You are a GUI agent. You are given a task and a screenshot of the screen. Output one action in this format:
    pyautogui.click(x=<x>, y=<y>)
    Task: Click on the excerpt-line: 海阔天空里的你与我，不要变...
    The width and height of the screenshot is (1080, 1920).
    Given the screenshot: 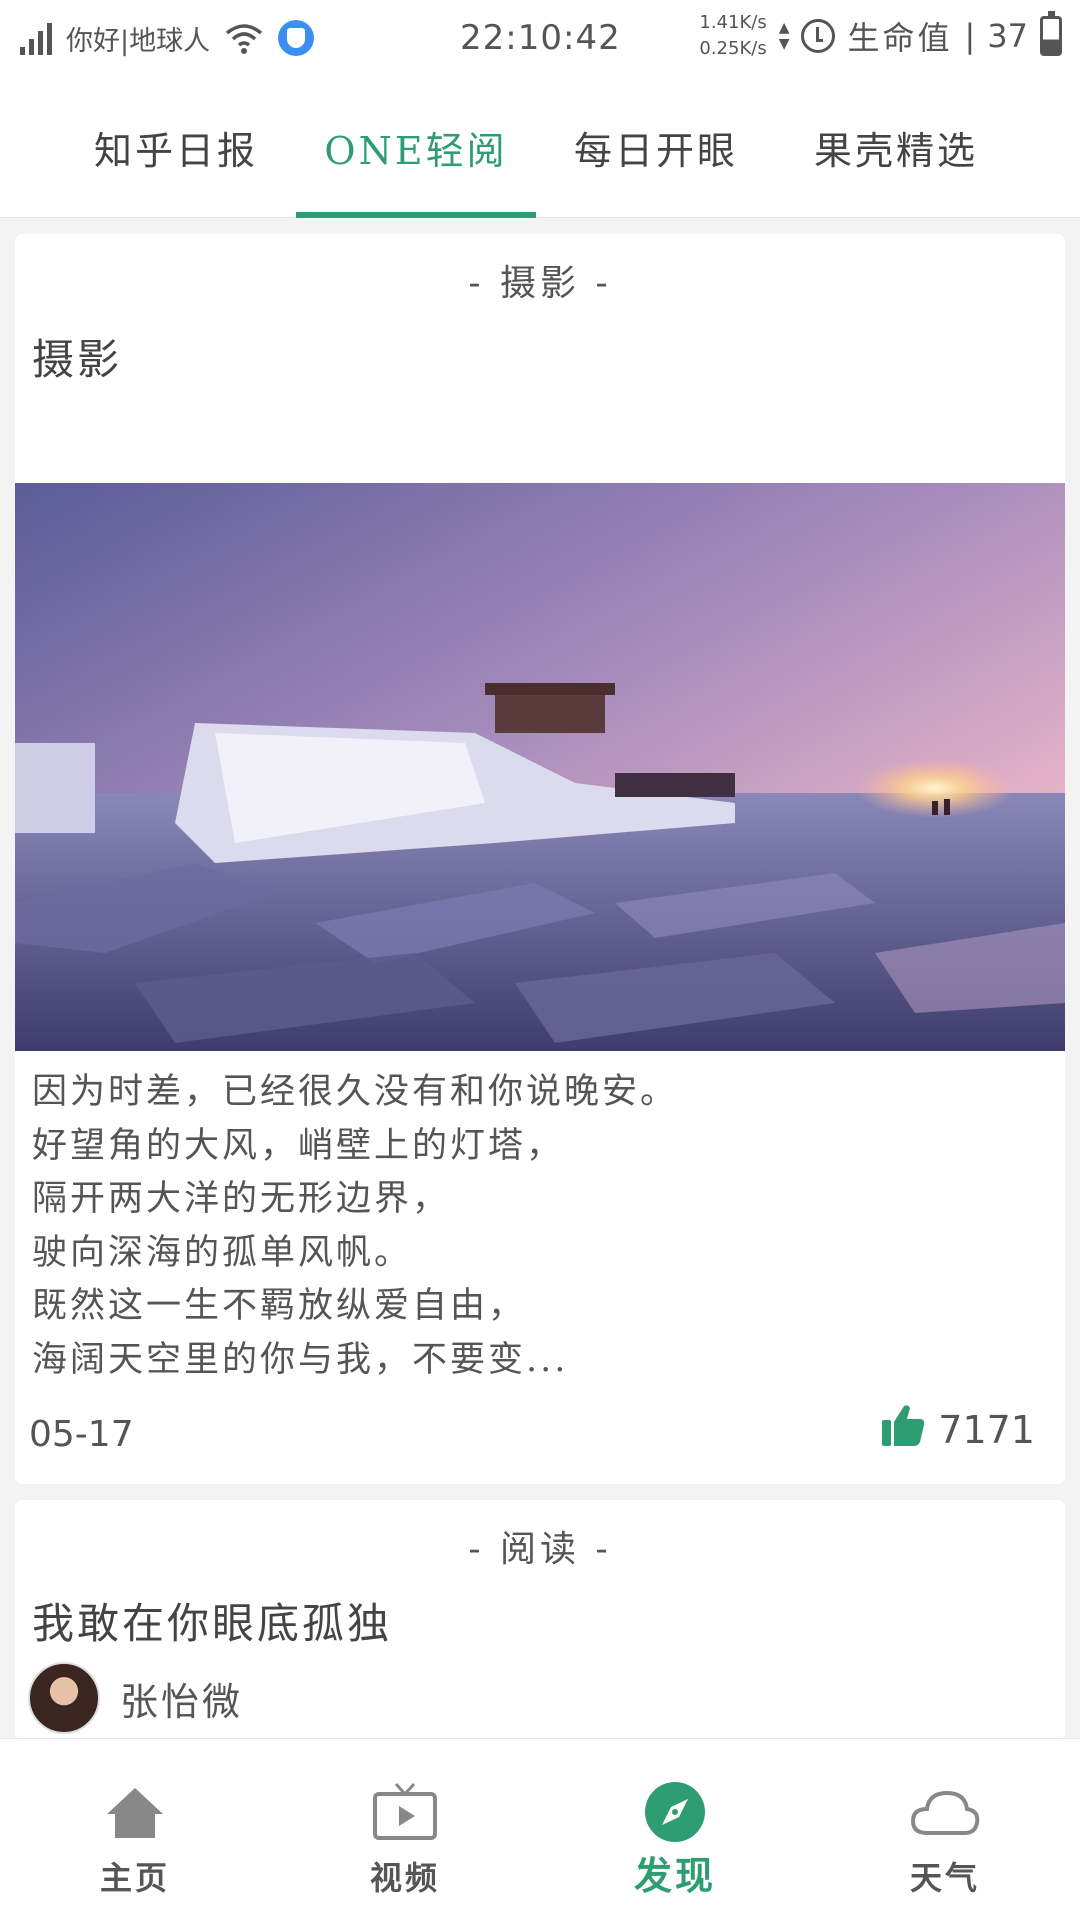 What is the action you would take?
    pyautogui.click(x=300, y=1359)
    